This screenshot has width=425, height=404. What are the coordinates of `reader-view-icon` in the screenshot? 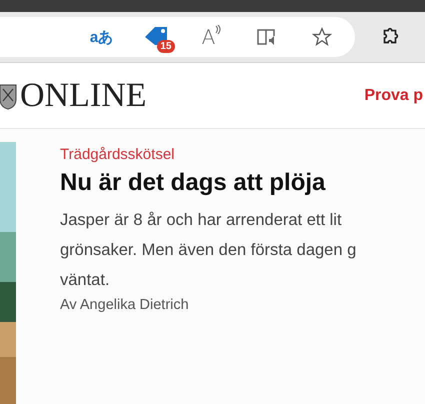 It's located at (267, 37).